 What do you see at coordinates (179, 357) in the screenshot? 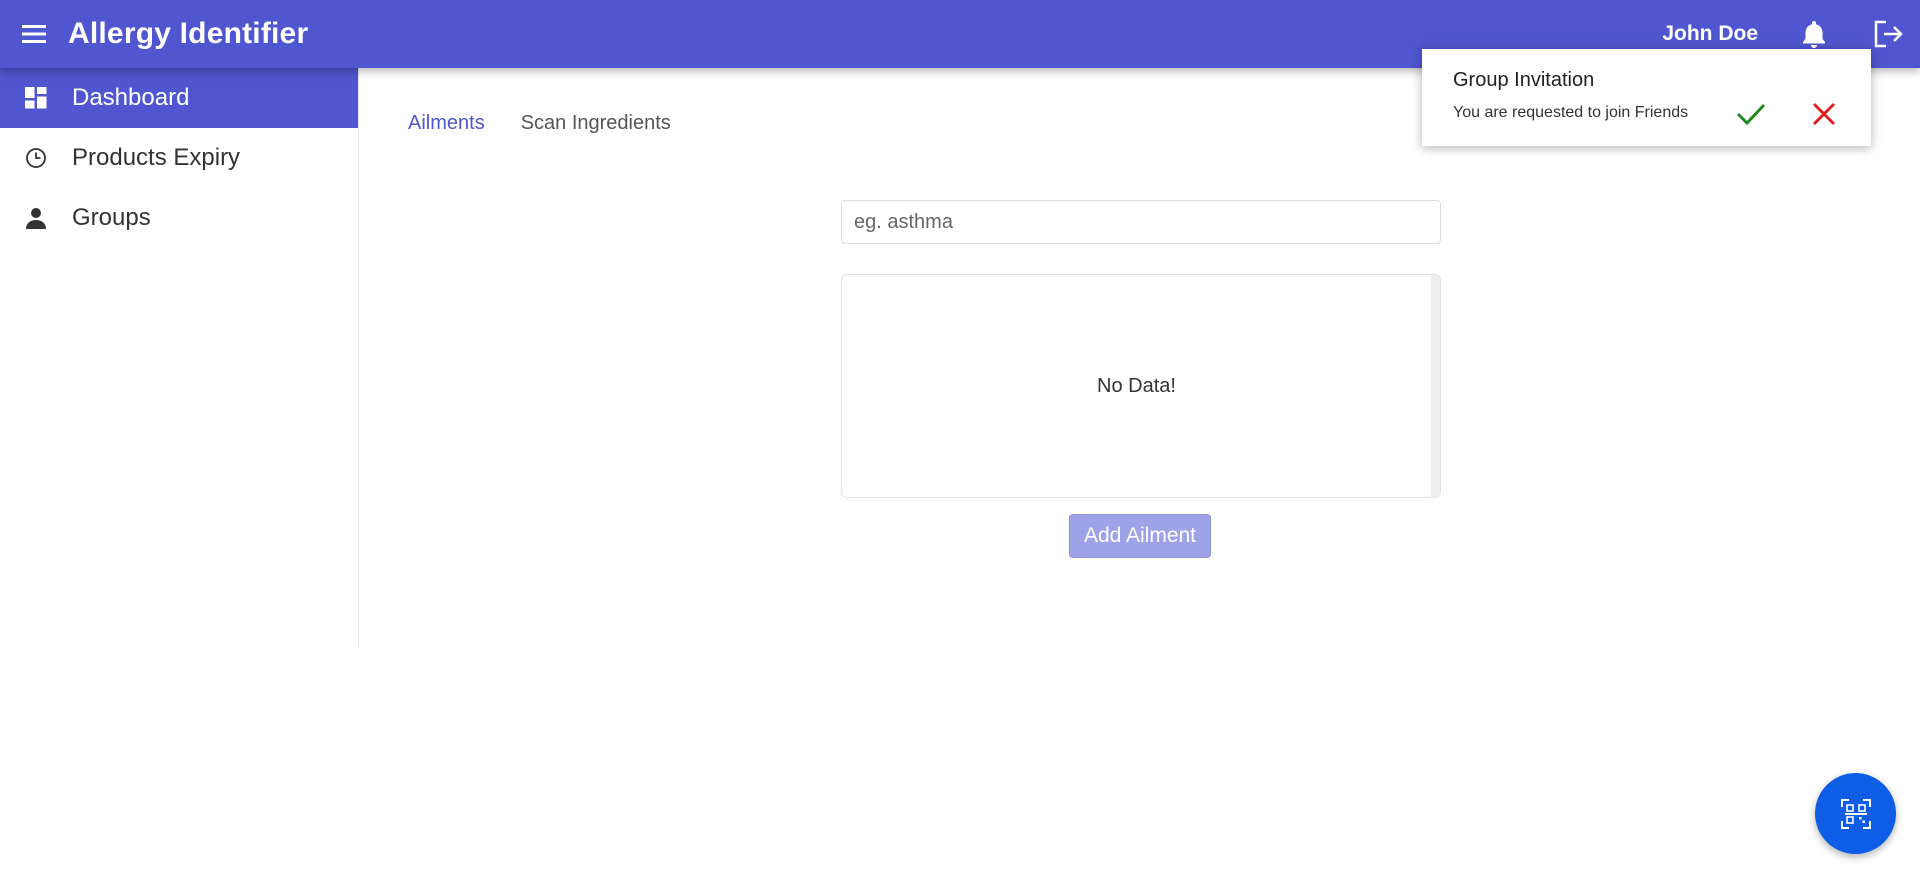
I see `sidebar: Dashboard Products Expiry Groups` at bounding box center [179, 357].